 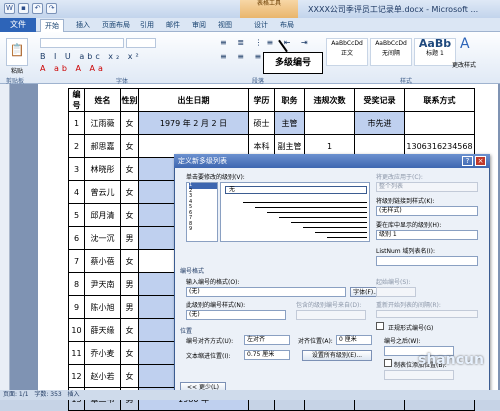 I want to click on include-level-label: 包含的级别编号来自(D):, so click(x=329, y=305).